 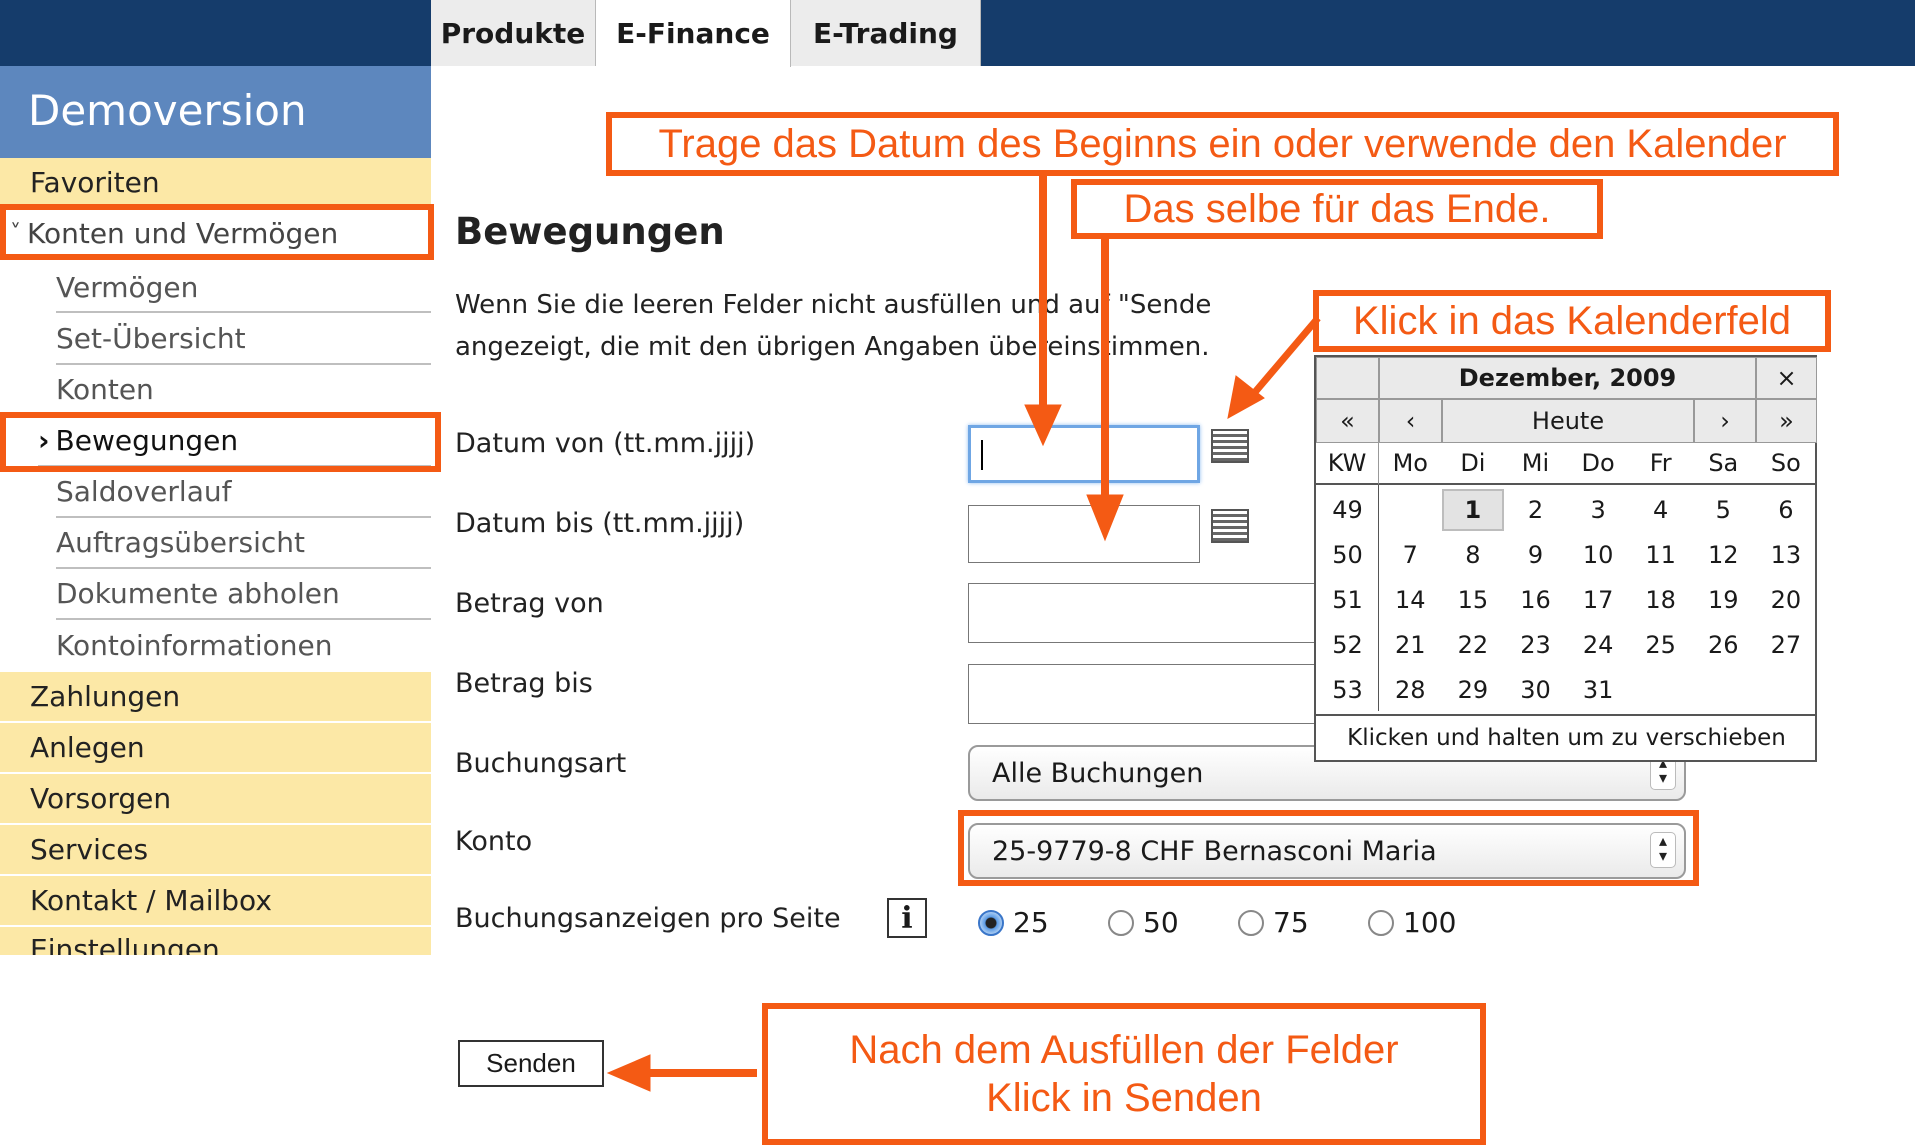 What do you see at coordinates (1246, 397) in the screenshot?
I see `arrow-to-calendar-icon` at bounding box center [1246, 397].